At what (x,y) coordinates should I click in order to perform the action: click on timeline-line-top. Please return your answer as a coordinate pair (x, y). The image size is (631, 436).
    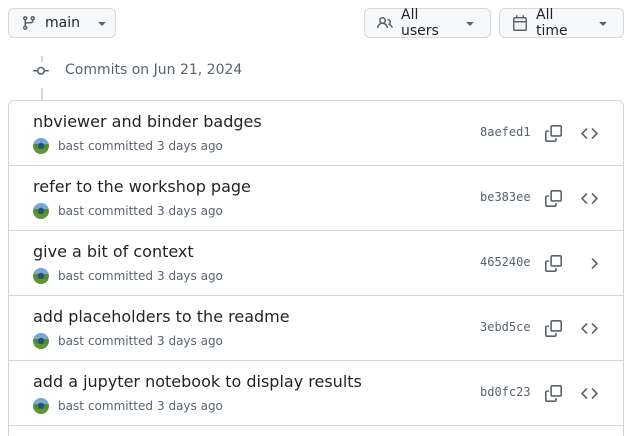
    Looking at the image, I should click on (42, 59).